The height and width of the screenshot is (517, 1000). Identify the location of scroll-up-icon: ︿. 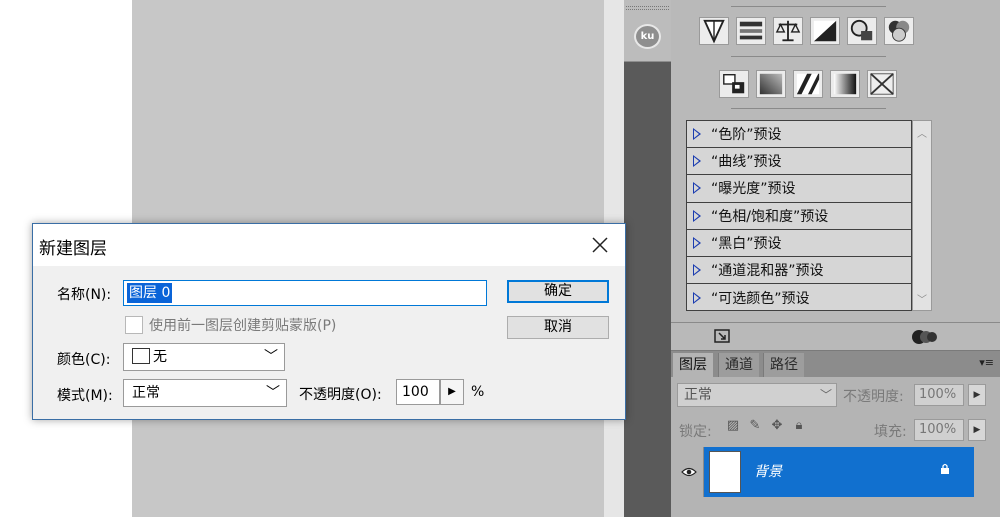
(922, 132).